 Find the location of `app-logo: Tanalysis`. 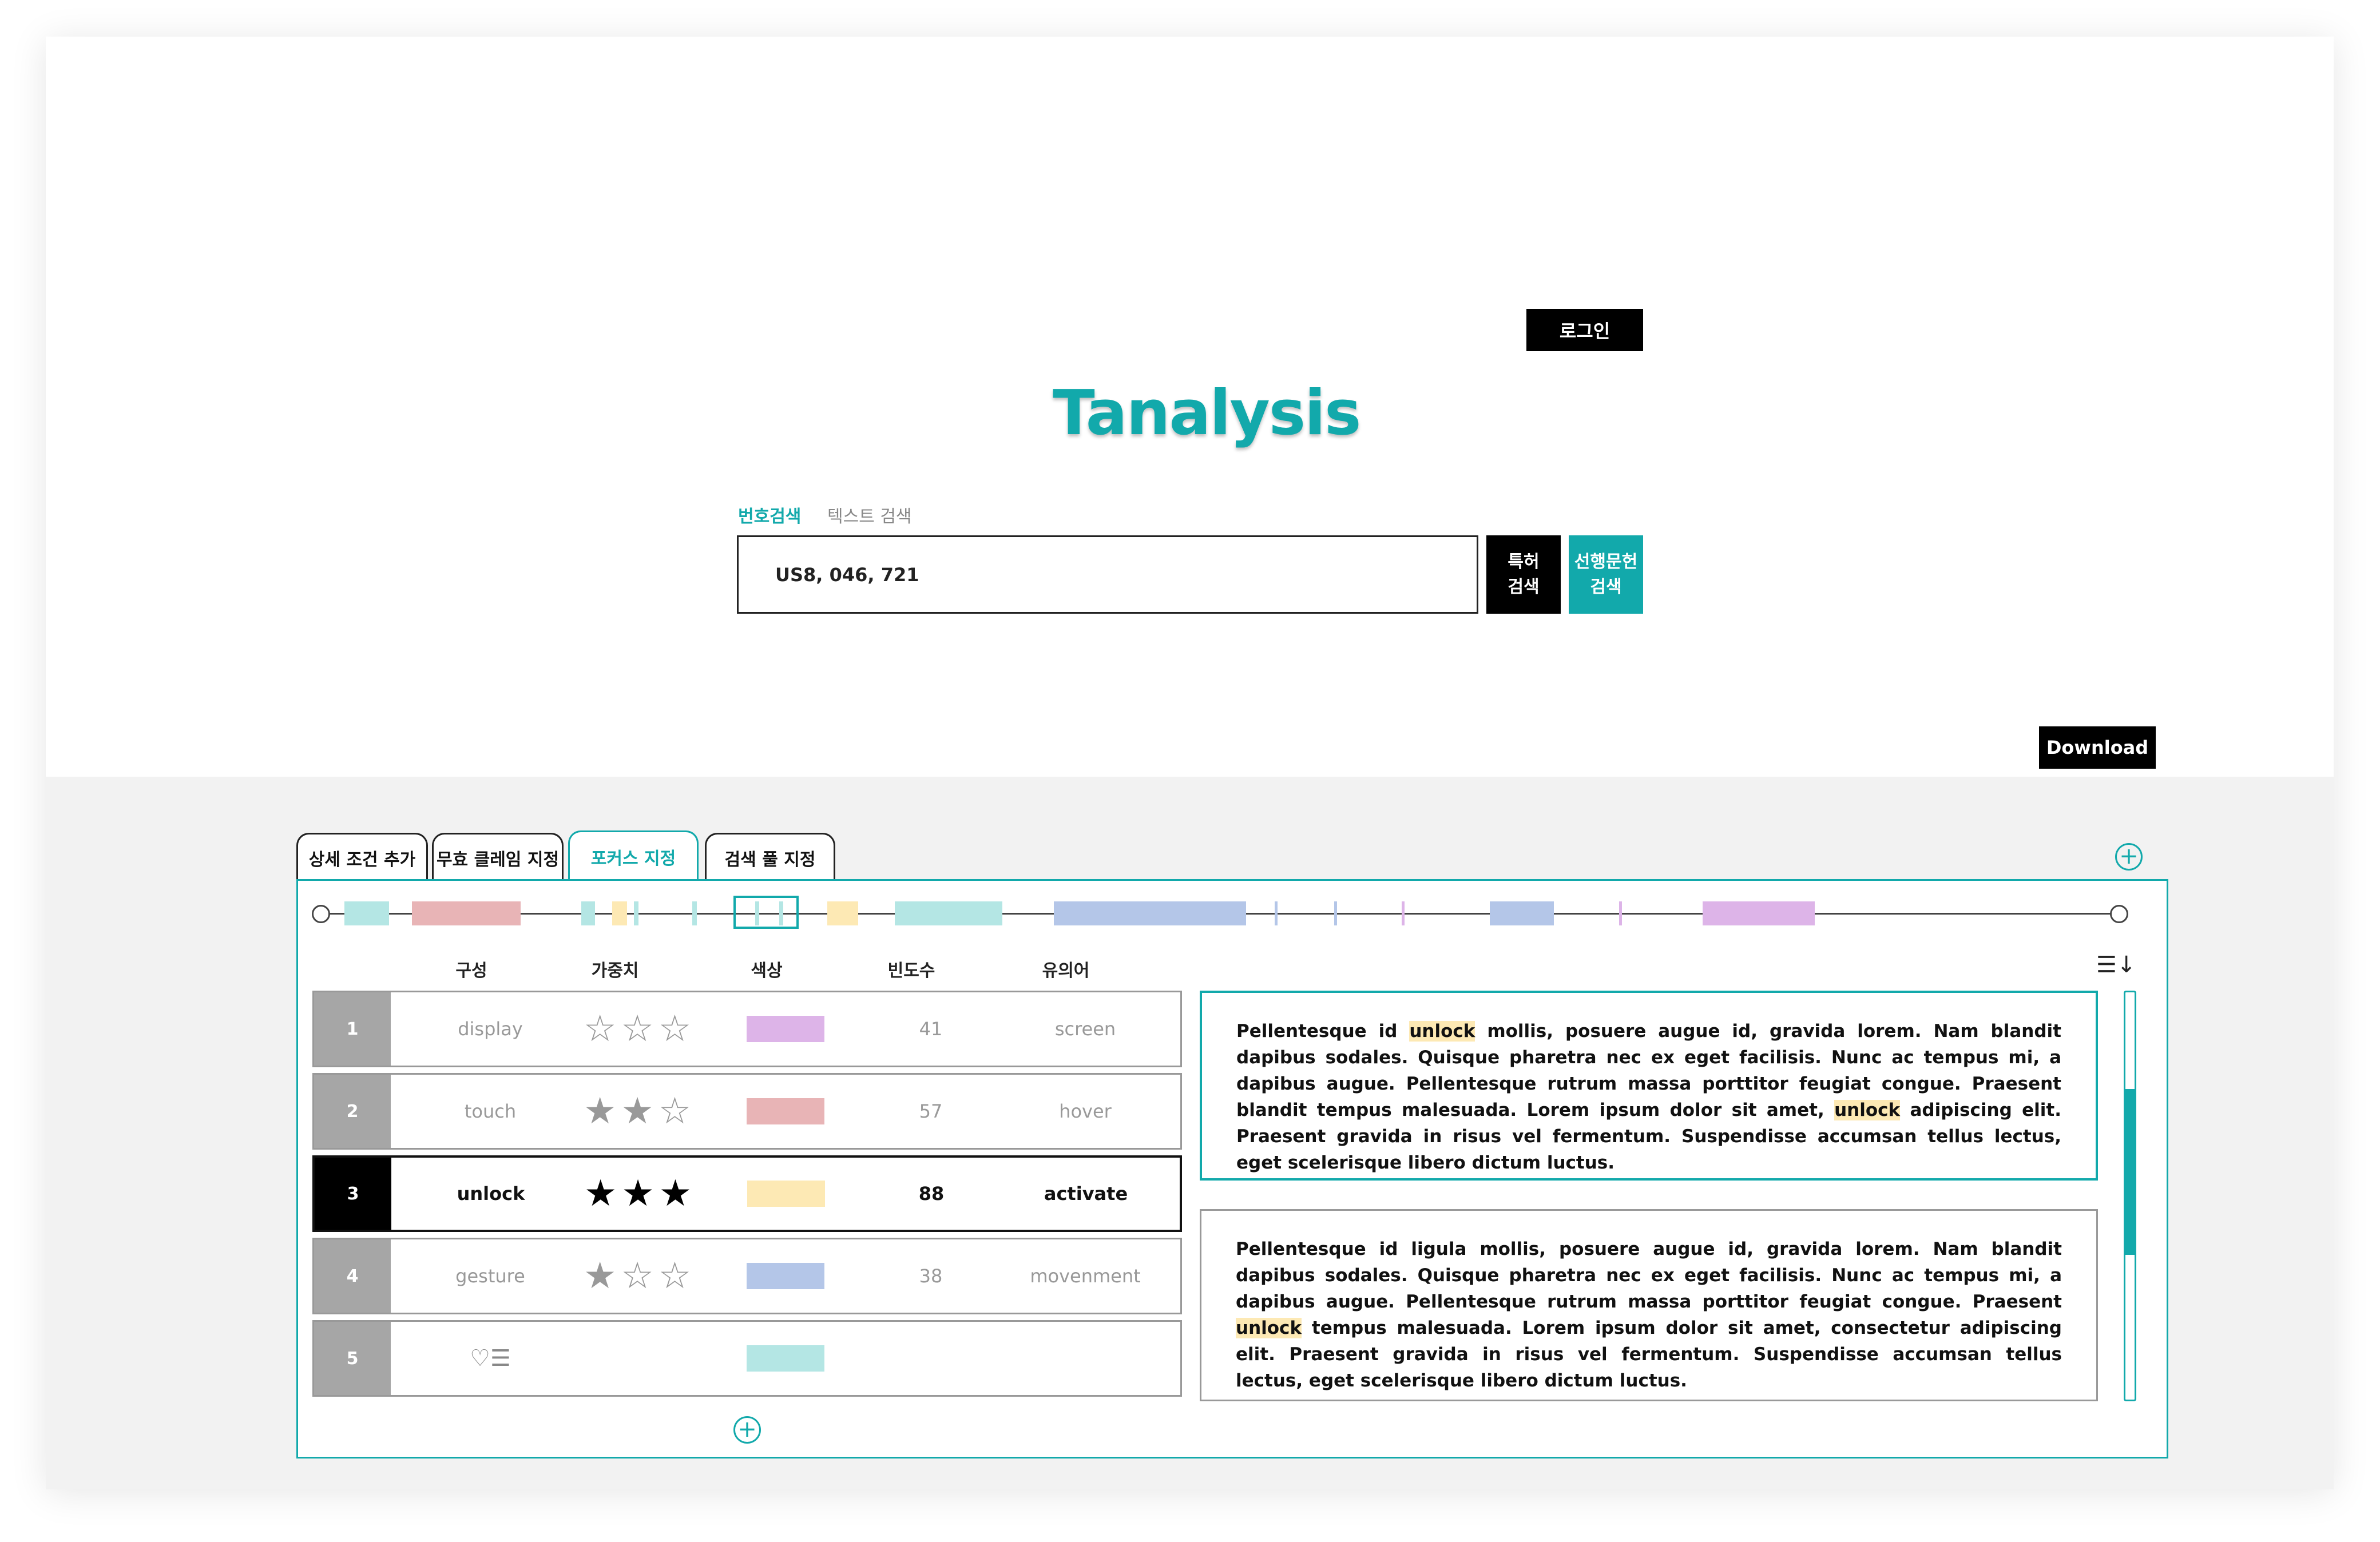

app-logo: Tanalysis is located at coordinates (1207, 413).